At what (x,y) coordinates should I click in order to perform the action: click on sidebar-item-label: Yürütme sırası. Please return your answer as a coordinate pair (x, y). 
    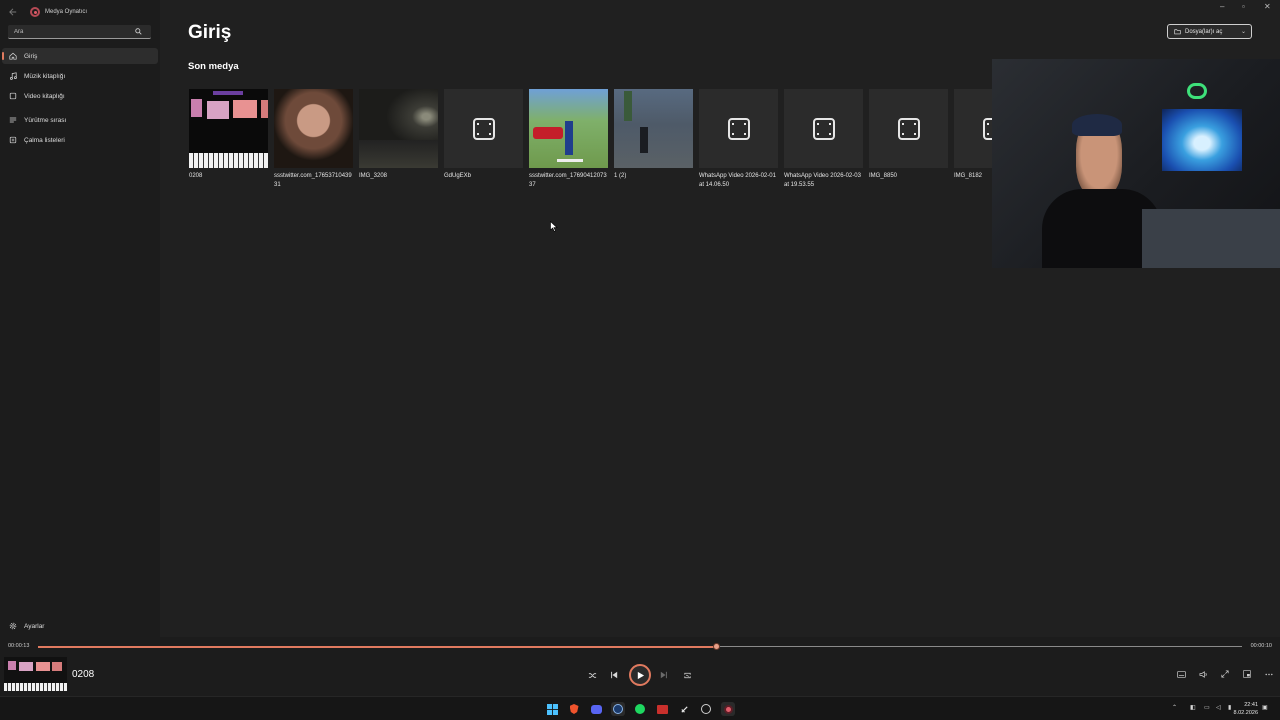
    Looking at the image, I should click on (45, 120).